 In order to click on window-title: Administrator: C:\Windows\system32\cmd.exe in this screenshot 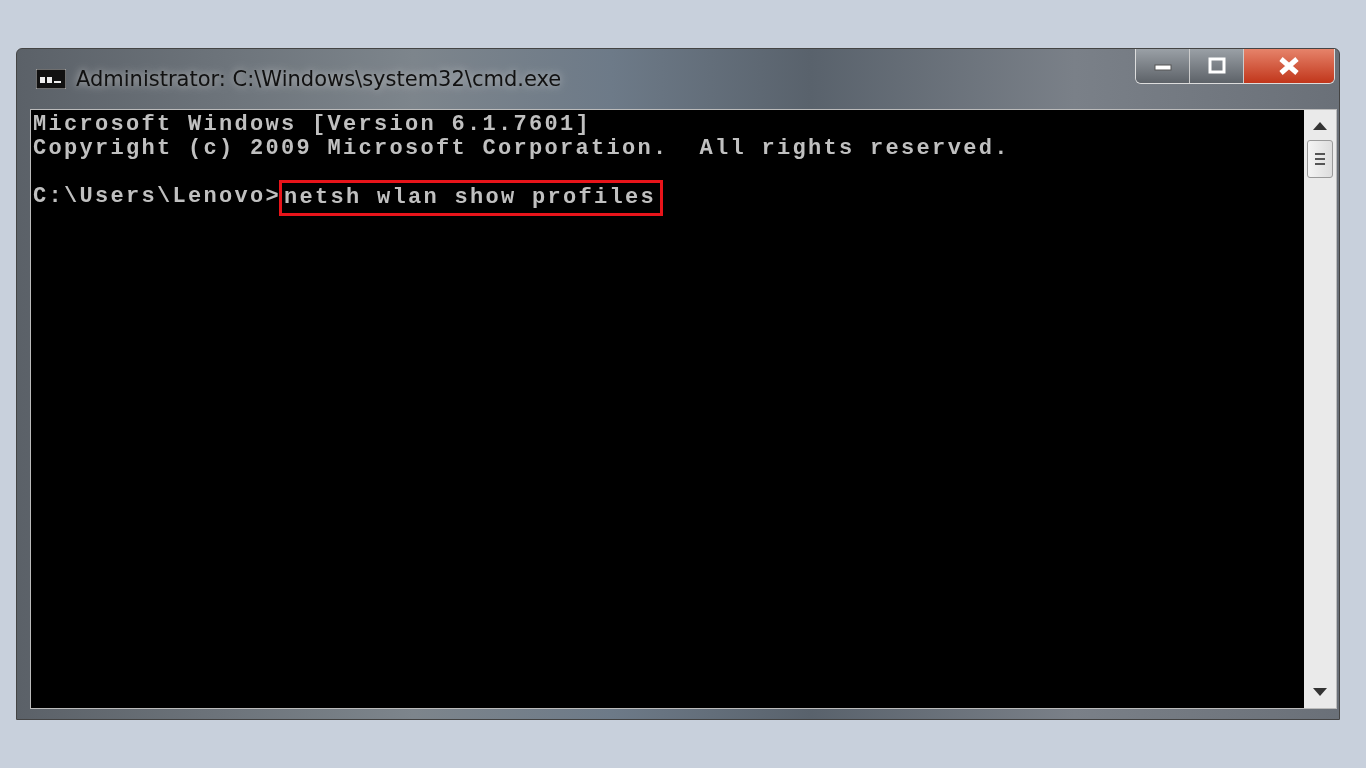, I will do `click(319, 79)`.